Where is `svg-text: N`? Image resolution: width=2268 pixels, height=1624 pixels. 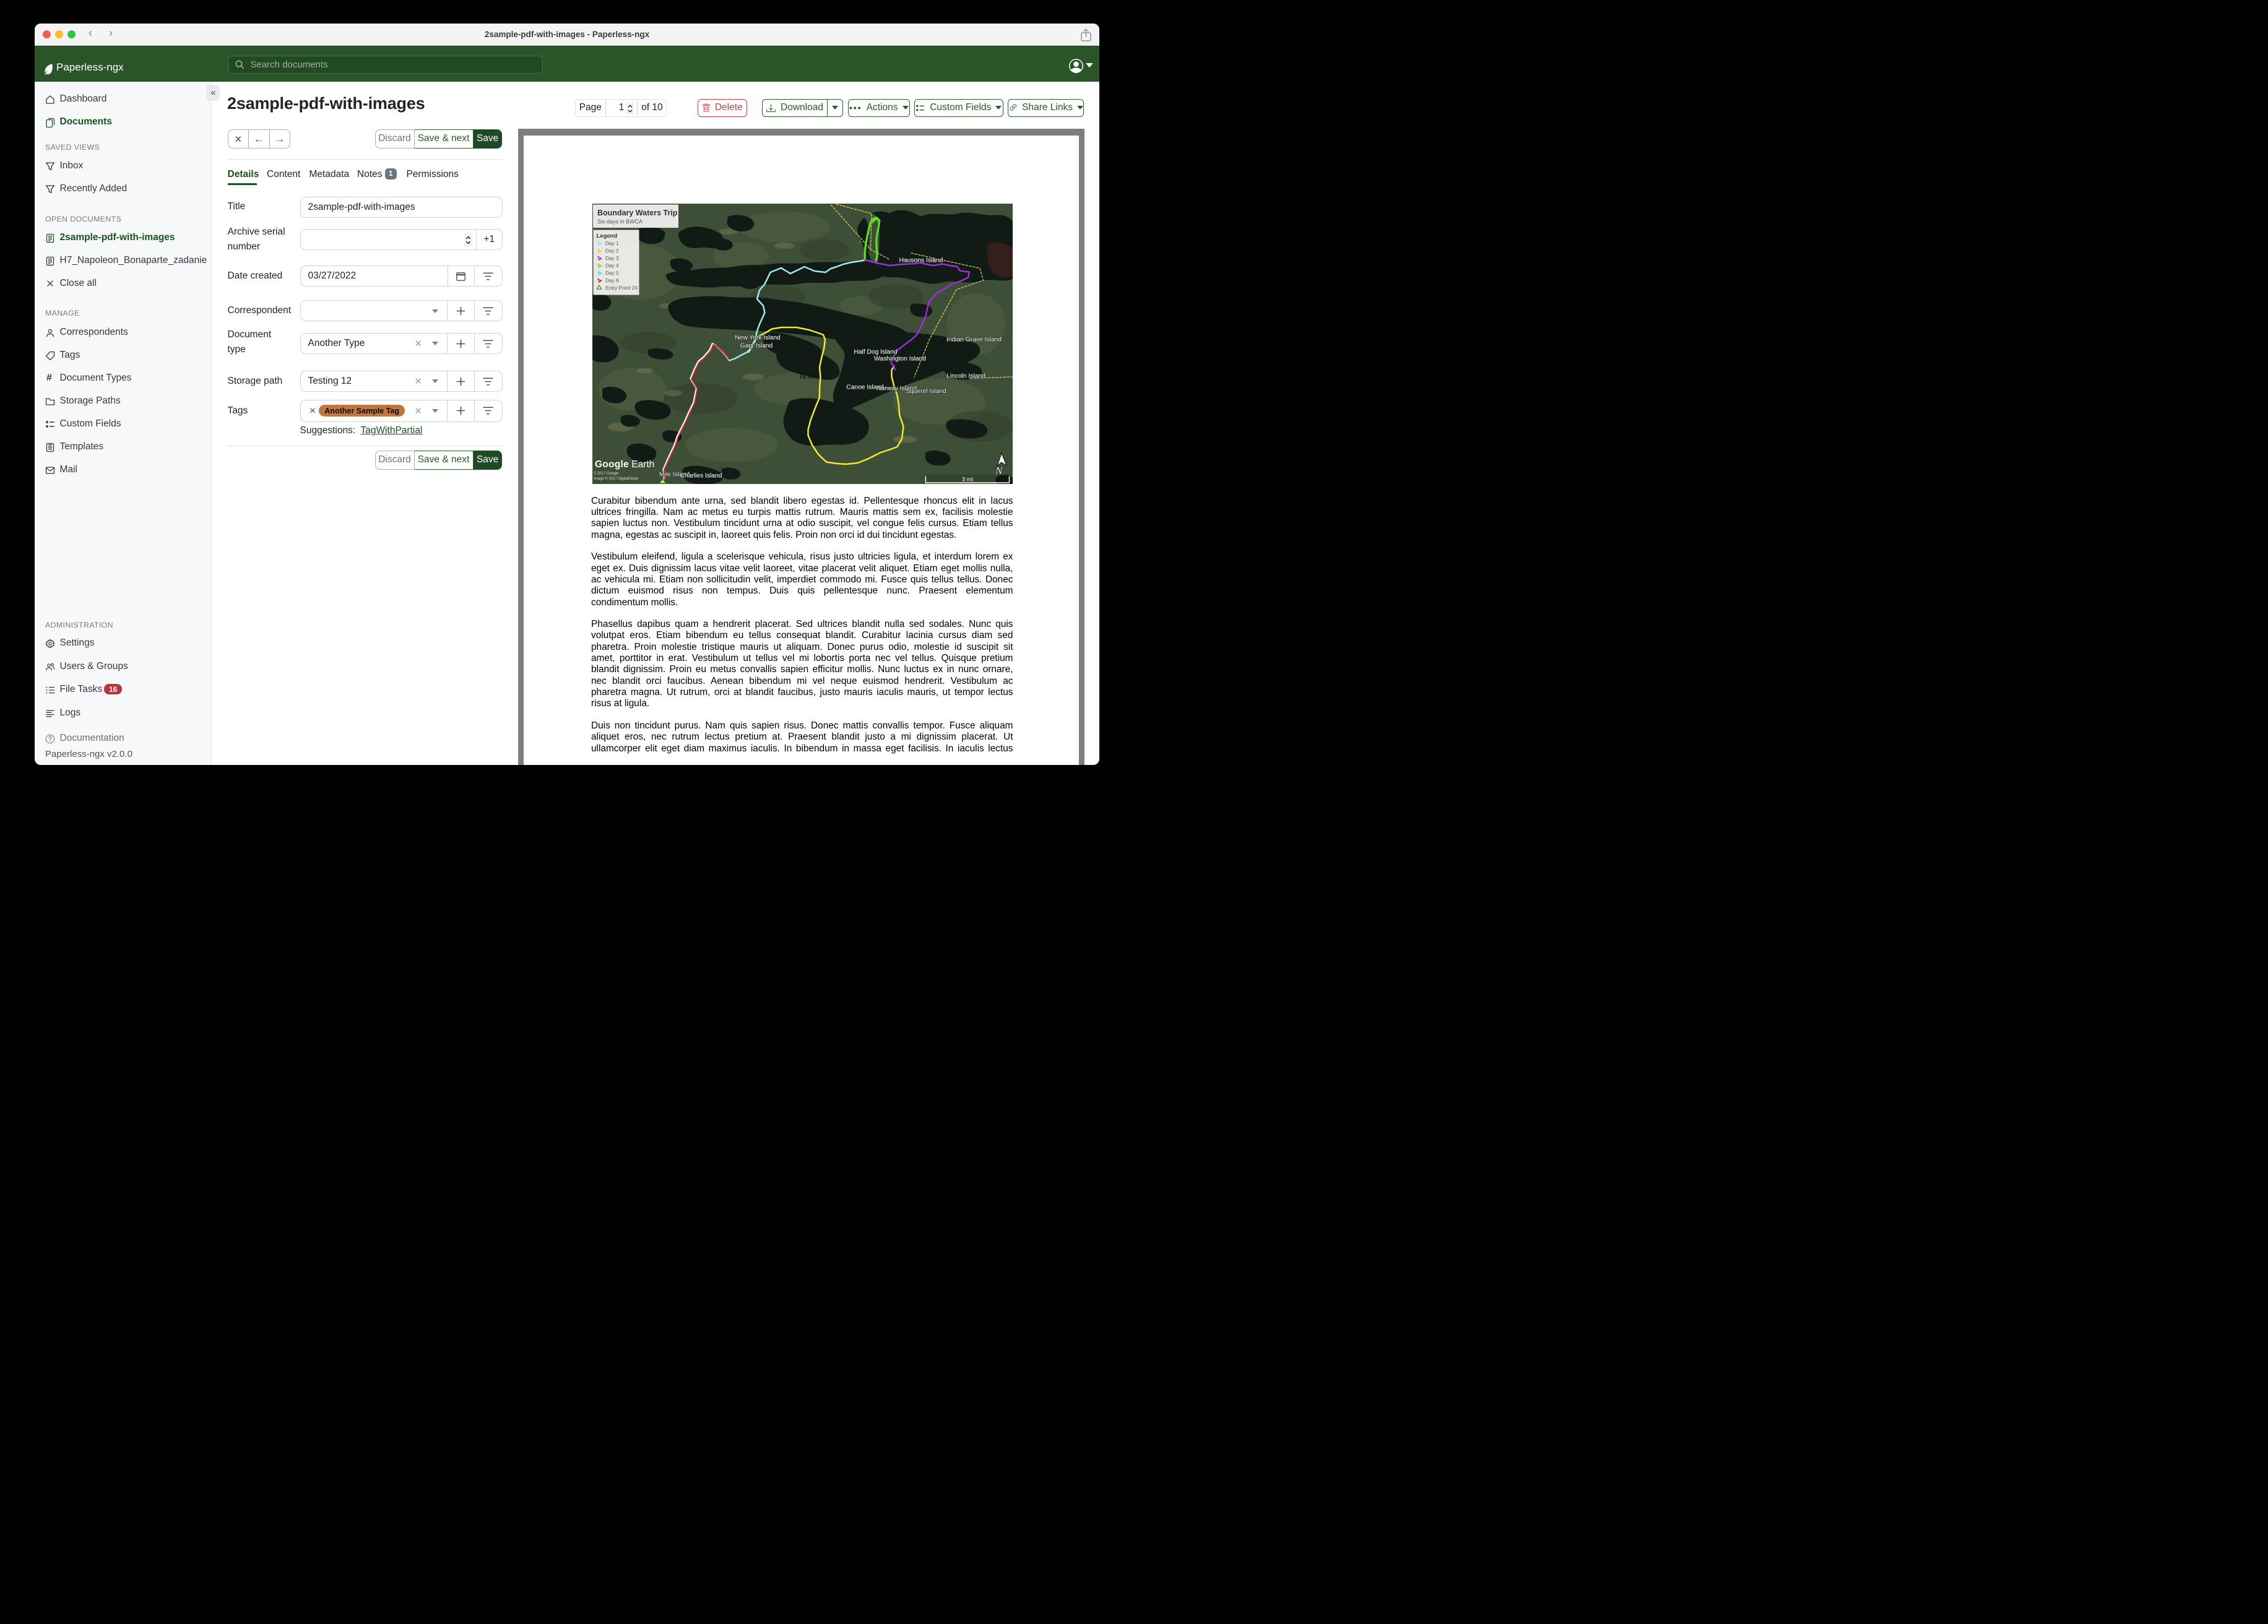
svg-text: N is located at coordinates (999, 471).